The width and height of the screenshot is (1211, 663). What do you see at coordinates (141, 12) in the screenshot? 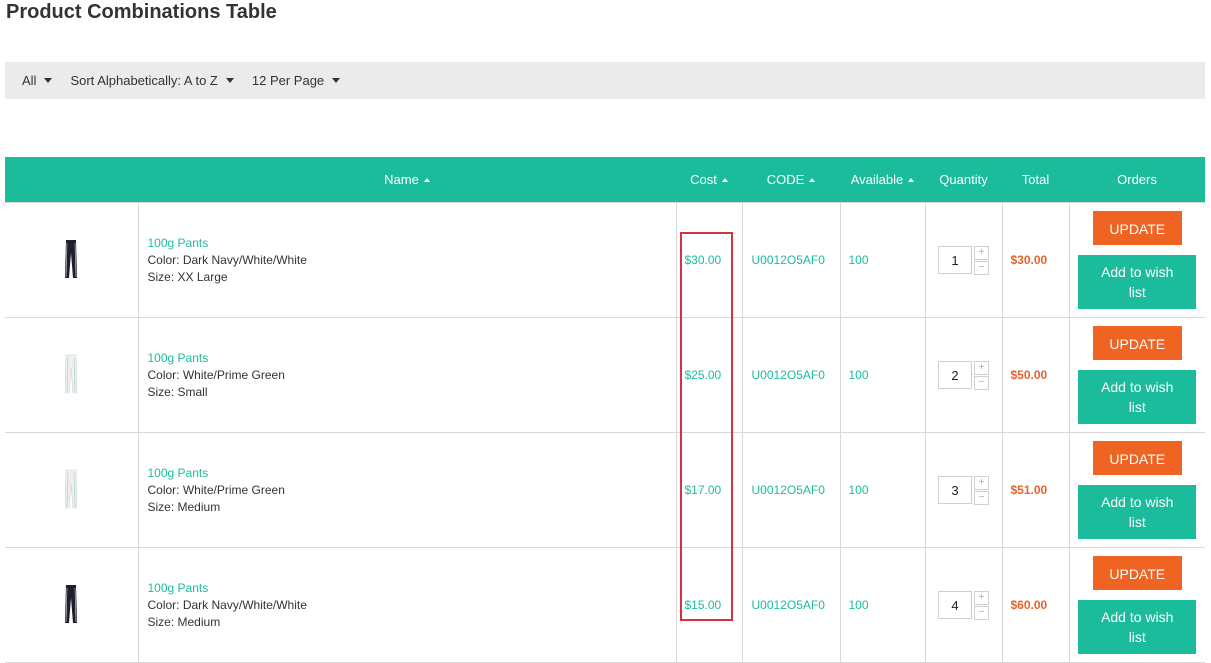
I see `page-title: Product Combinations Table` at bounding box center [141, 12].